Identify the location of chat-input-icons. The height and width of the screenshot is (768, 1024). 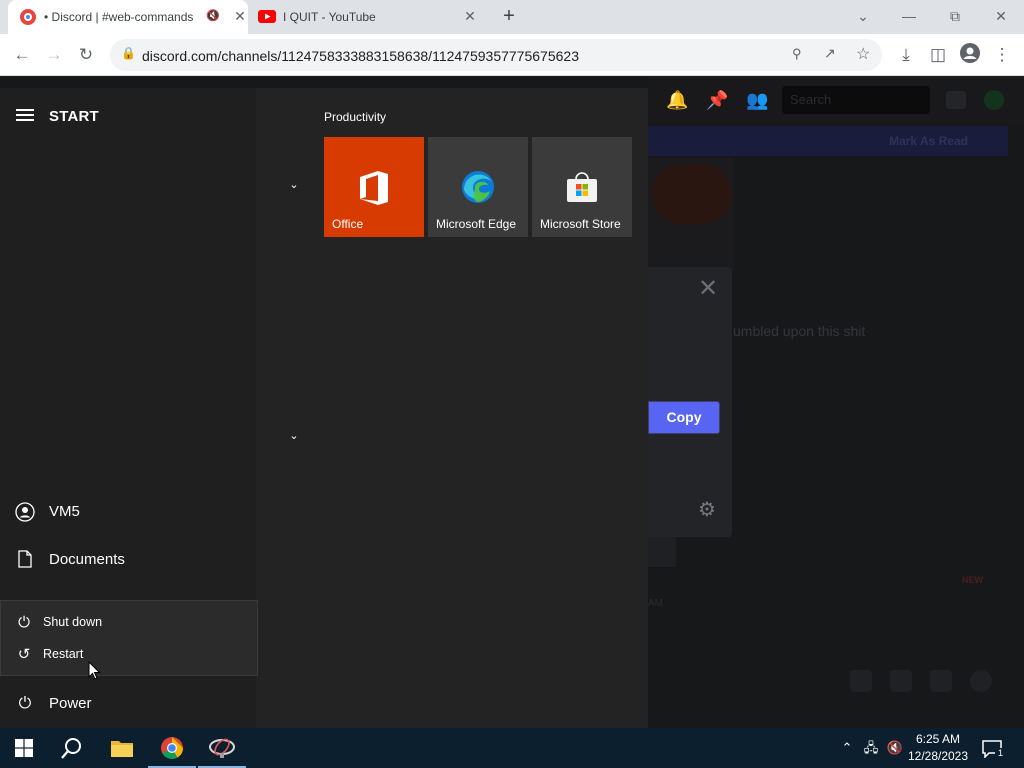
(925, 682).